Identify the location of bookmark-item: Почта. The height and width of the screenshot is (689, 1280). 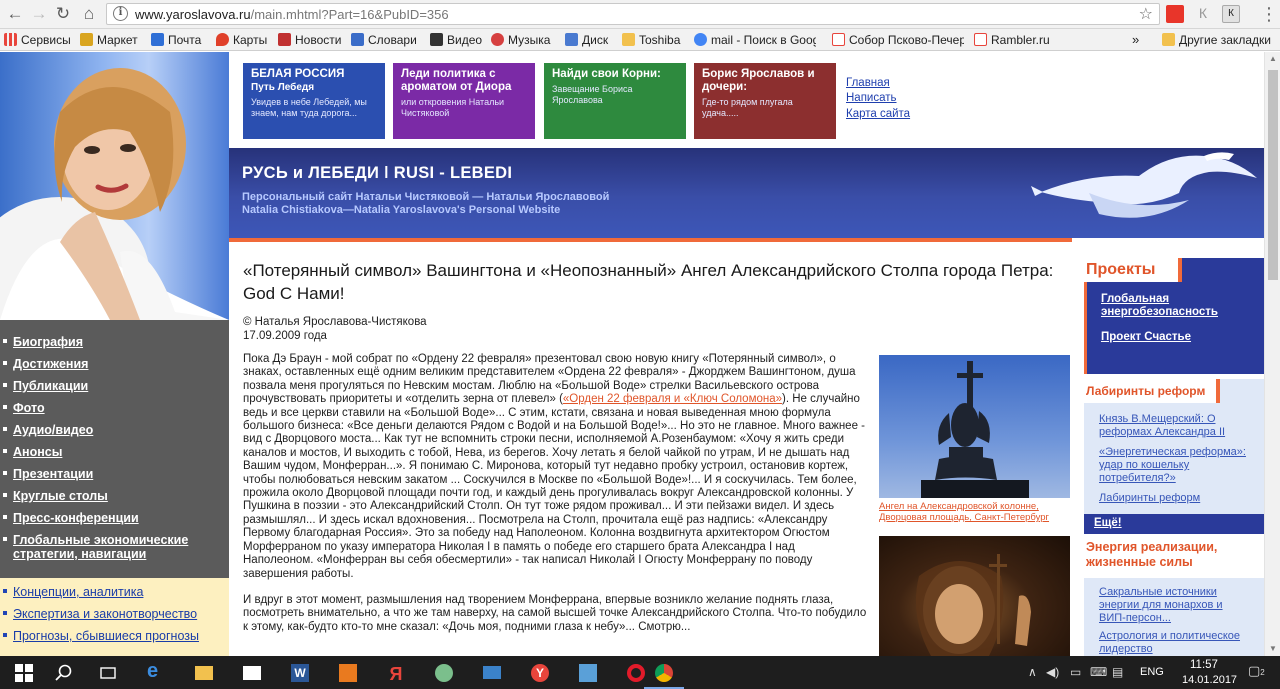
(176, 40).